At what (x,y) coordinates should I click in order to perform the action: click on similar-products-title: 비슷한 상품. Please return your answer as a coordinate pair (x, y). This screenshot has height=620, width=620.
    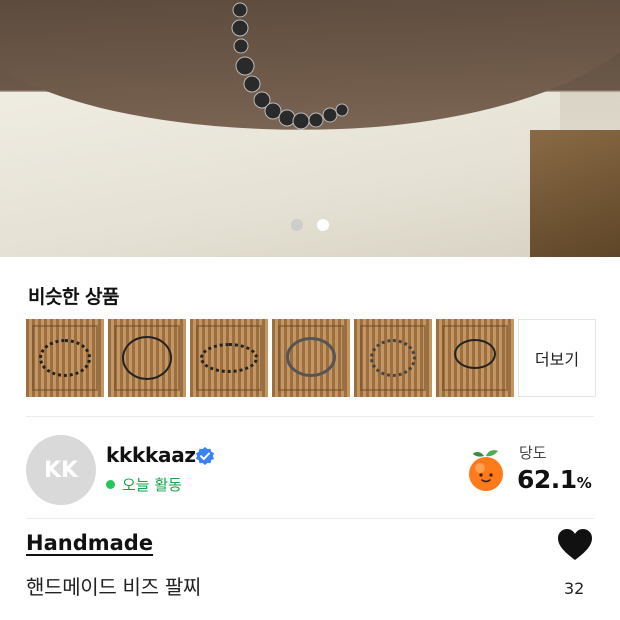
    Looking at the image, I should click on (74, 297).